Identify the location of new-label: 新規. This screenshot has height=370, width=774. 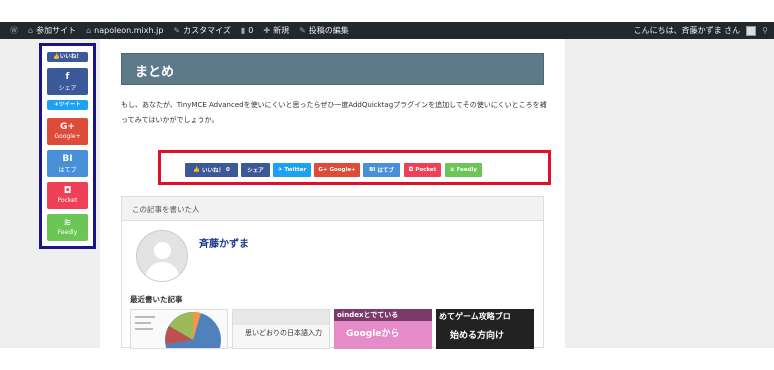
(281, 30).